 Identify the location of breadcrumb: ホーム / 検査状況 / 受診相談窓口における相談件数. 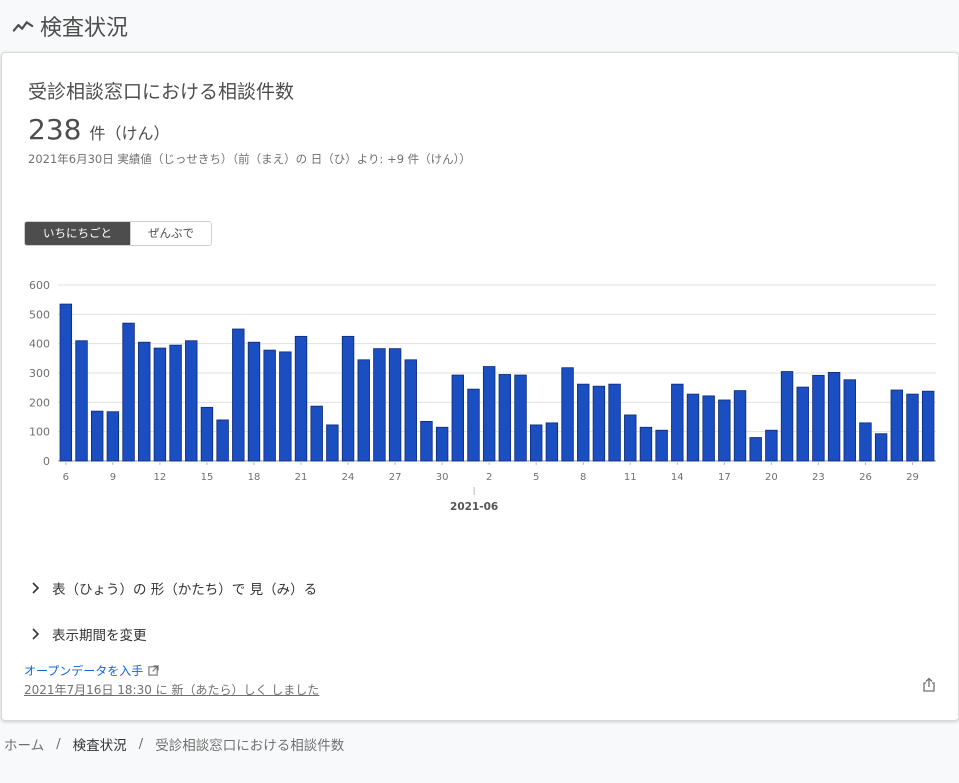
(174, 744).